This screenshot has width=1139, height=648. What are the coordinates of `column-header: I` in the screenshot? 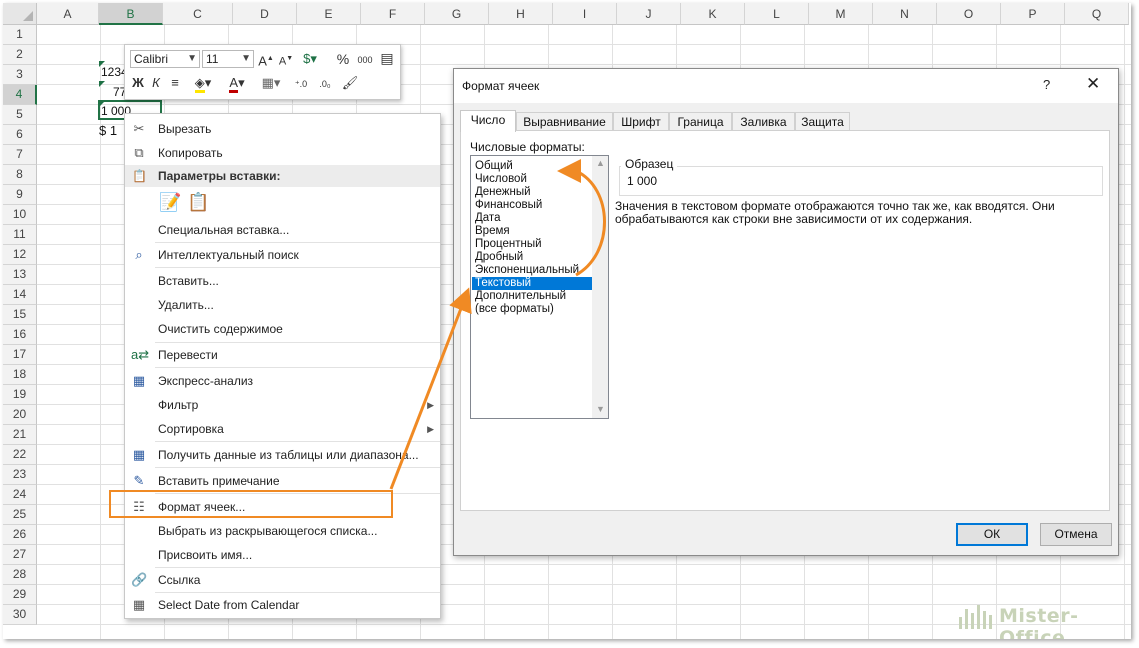 It's located at (585, 14).